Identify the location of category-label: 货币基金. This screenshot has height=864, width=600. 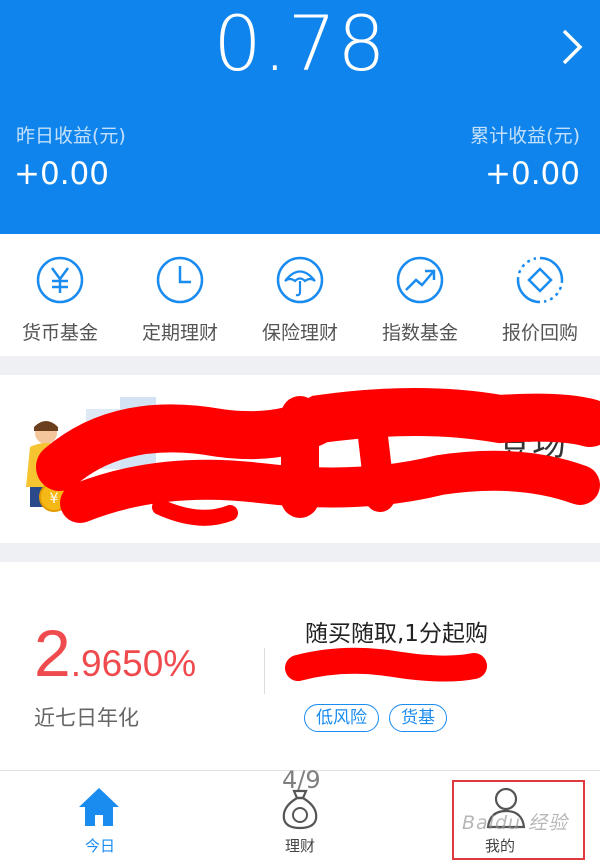
(59, 333).